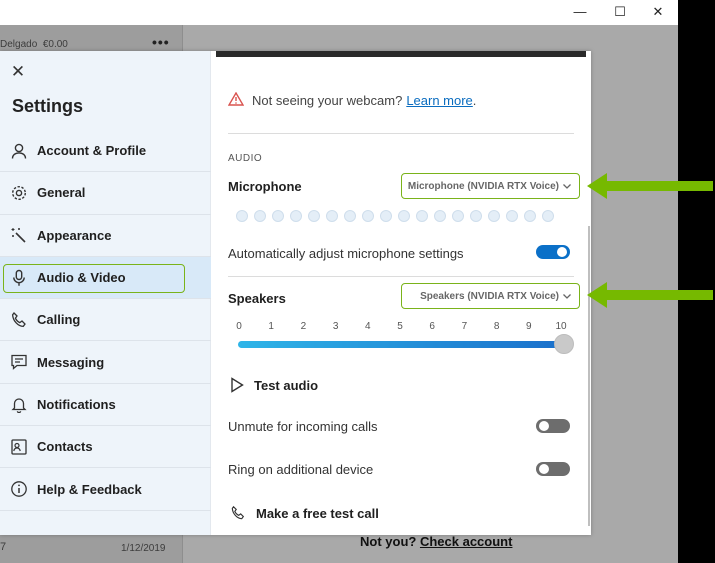 This screenshot has width=715, height=563. What do you see at coordinates (439, 100) in the screenshot?
I see `learn-more-link: Learn more` at bounding box center [439, 100].